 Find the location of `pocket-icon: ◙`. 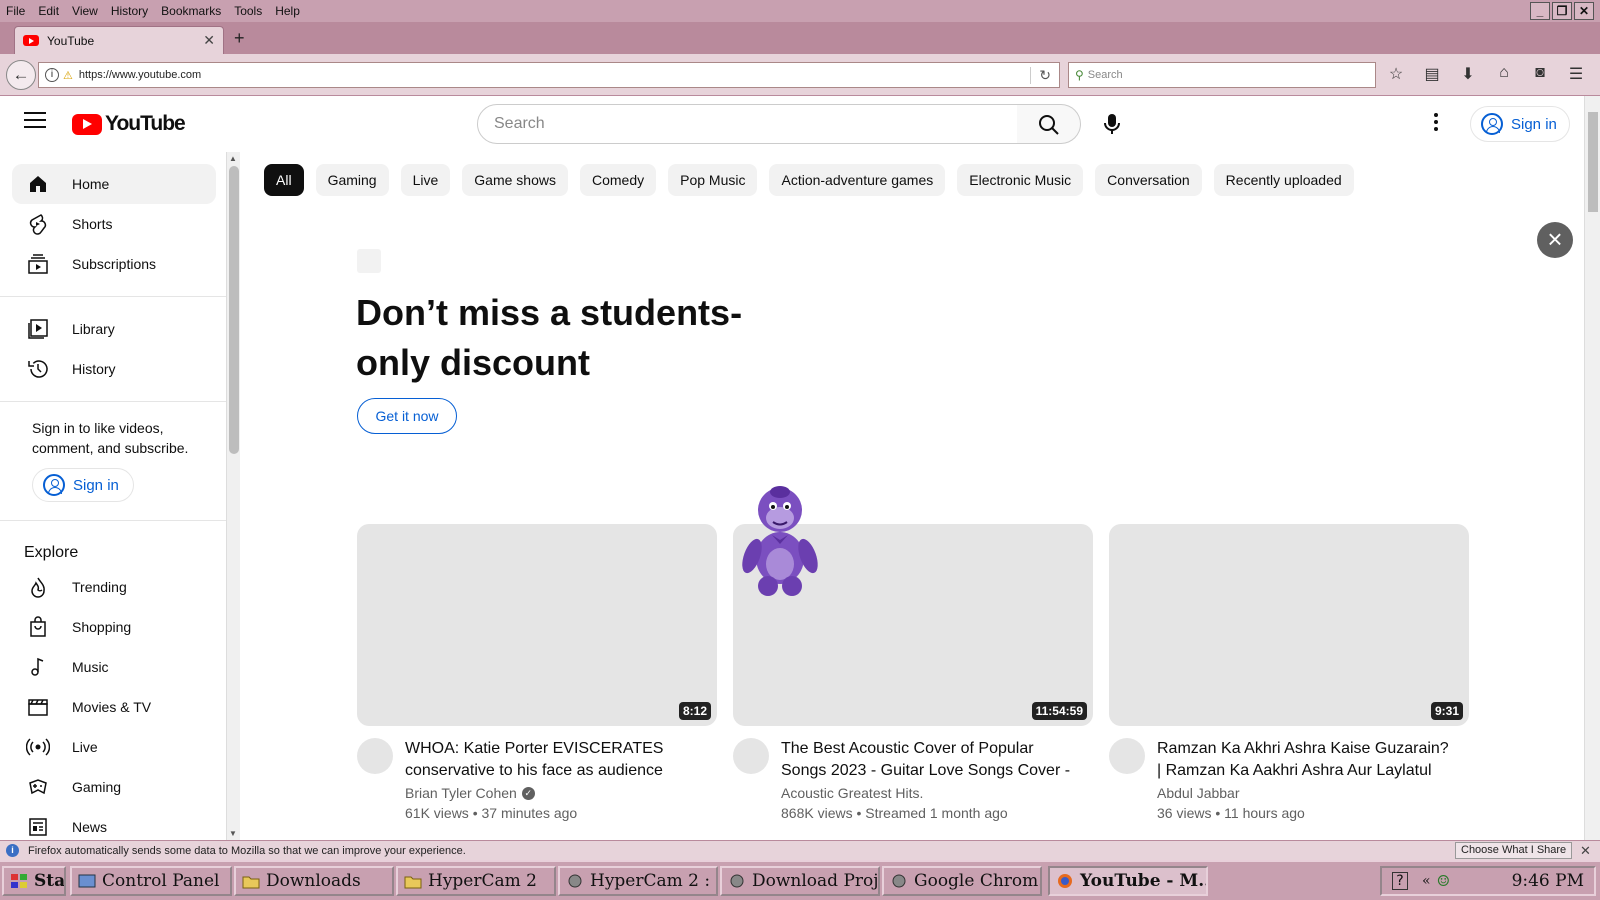

pocket-icon: ◙ is located at coordinates (1540, 74).